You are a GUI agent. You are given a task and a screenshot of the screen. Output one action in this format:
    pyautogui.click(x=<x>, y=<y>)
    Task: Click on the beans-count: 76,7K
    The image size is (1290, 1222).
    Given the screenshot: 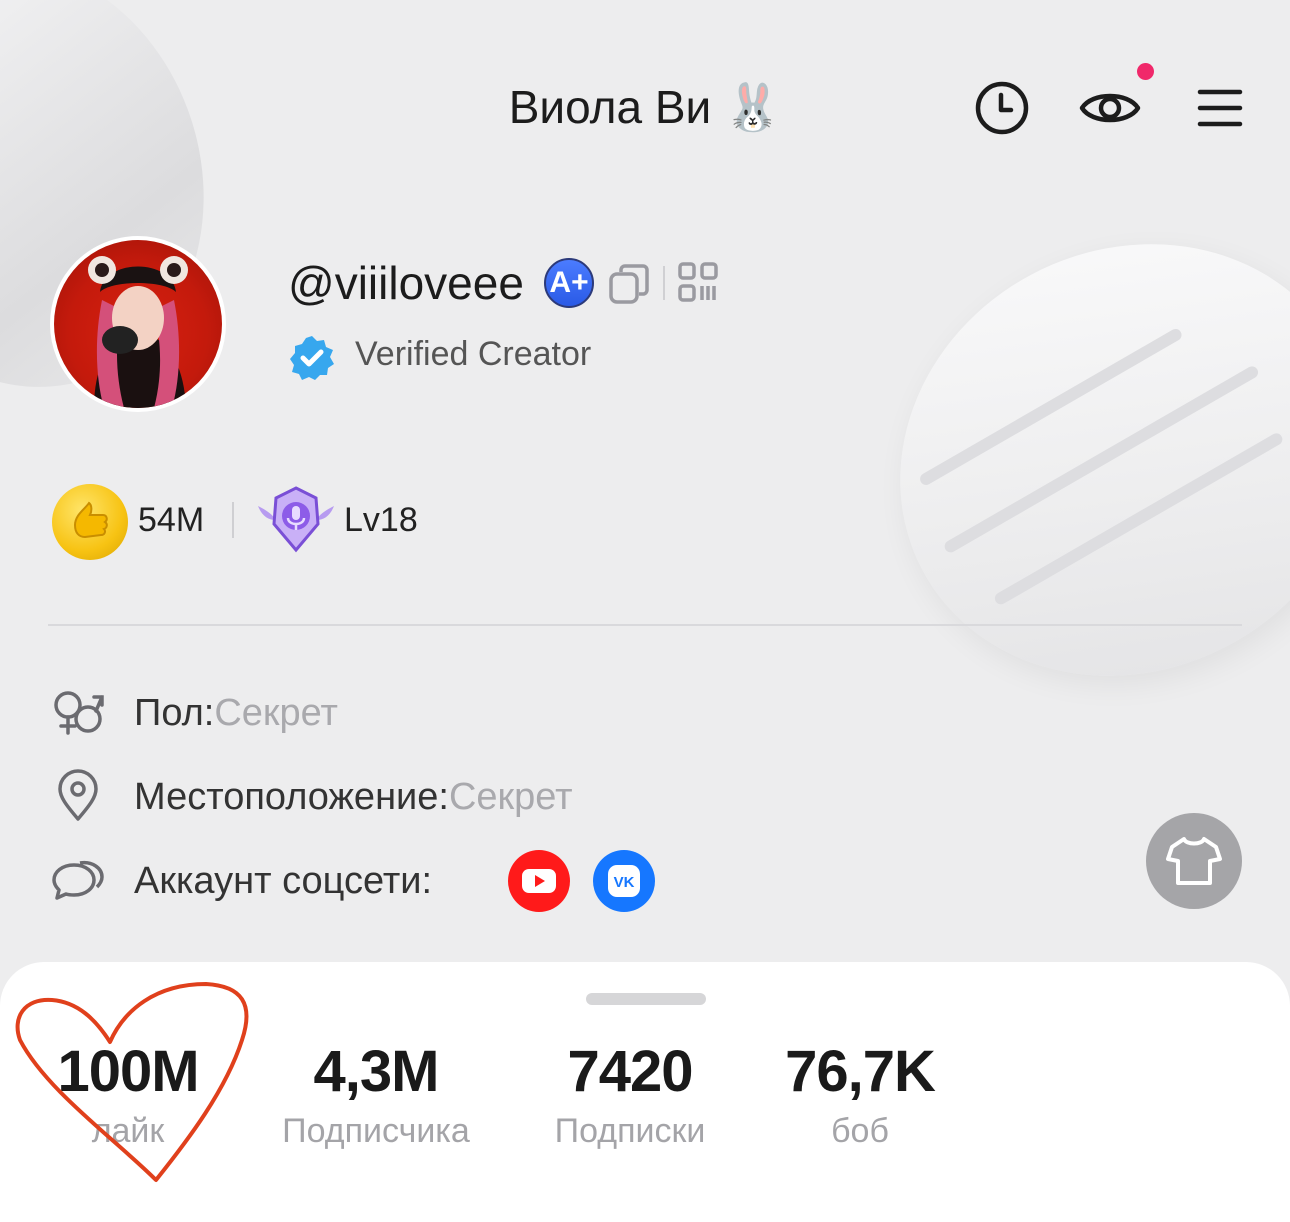 What is the action you would take?
    pyautogui.click(x=860, y=1071)
    